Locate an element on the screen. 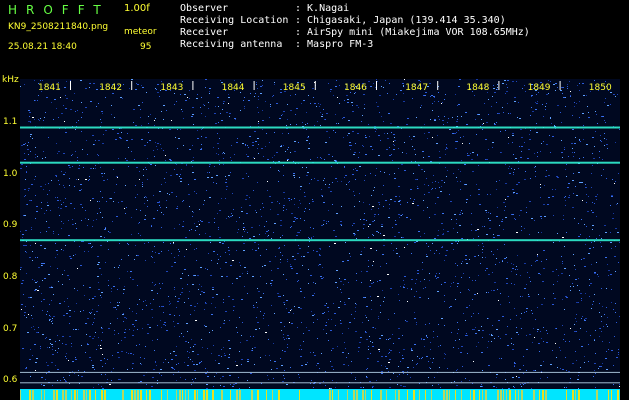 The height and width of the screenshot is (400, 629). datetime-label: 25.08.21 18:40 is located at coordinates (42, 47).